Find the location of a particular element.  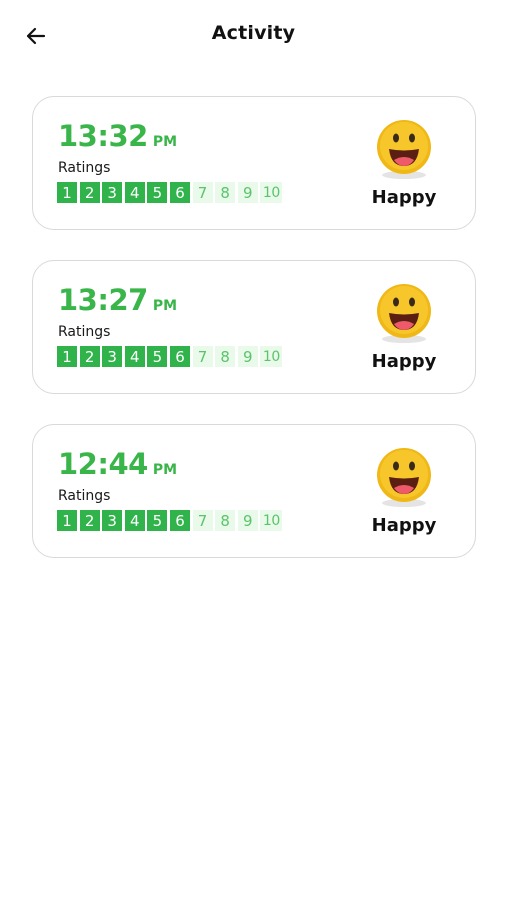

header: Activity is located at coordinates (253, 35).